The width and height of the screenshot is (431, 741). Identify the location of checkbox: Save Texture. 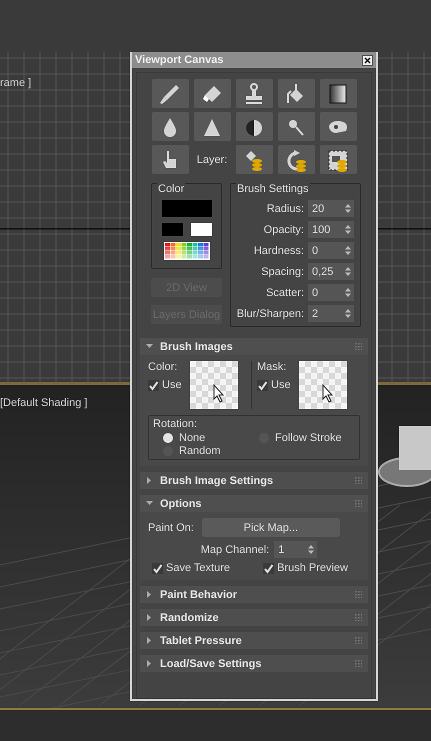
(191, 568).